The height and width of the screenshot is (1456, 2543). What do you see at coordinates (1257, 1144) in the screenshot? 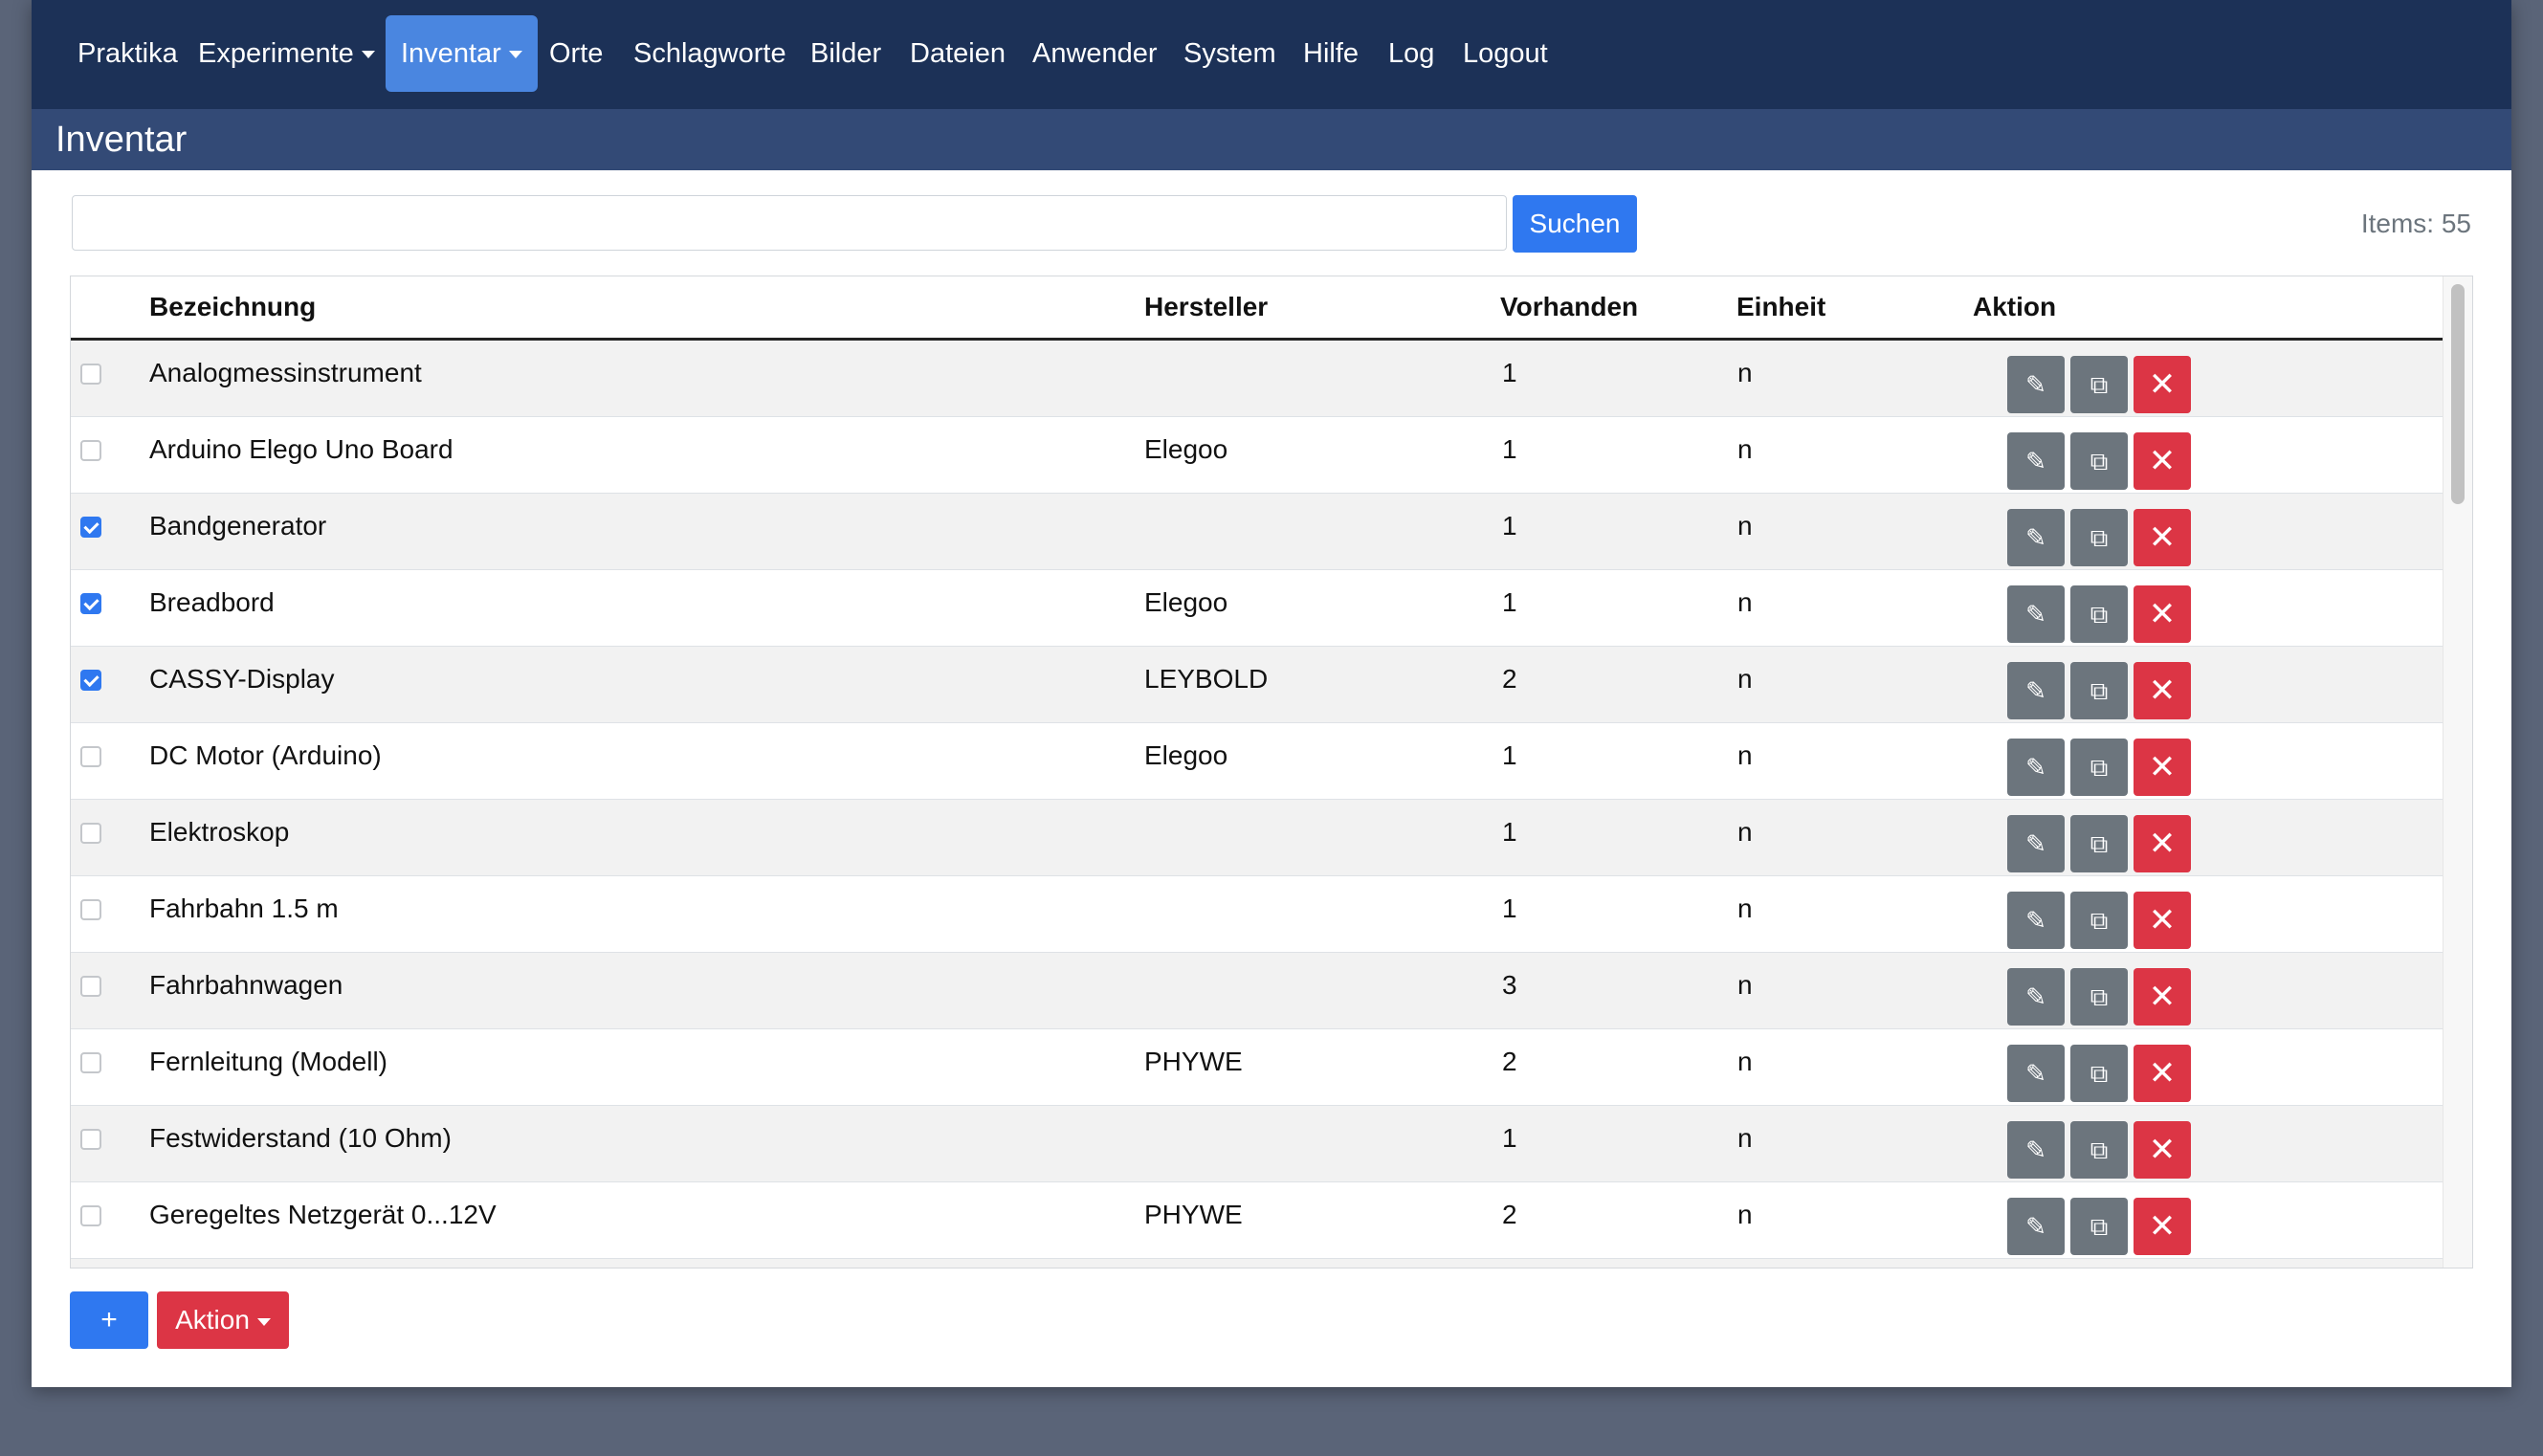
I see `table-row: Festwiderstand (10 Ohm) 1 n ✎ ⧉ ✕` at bounding box center [1257, 1144].